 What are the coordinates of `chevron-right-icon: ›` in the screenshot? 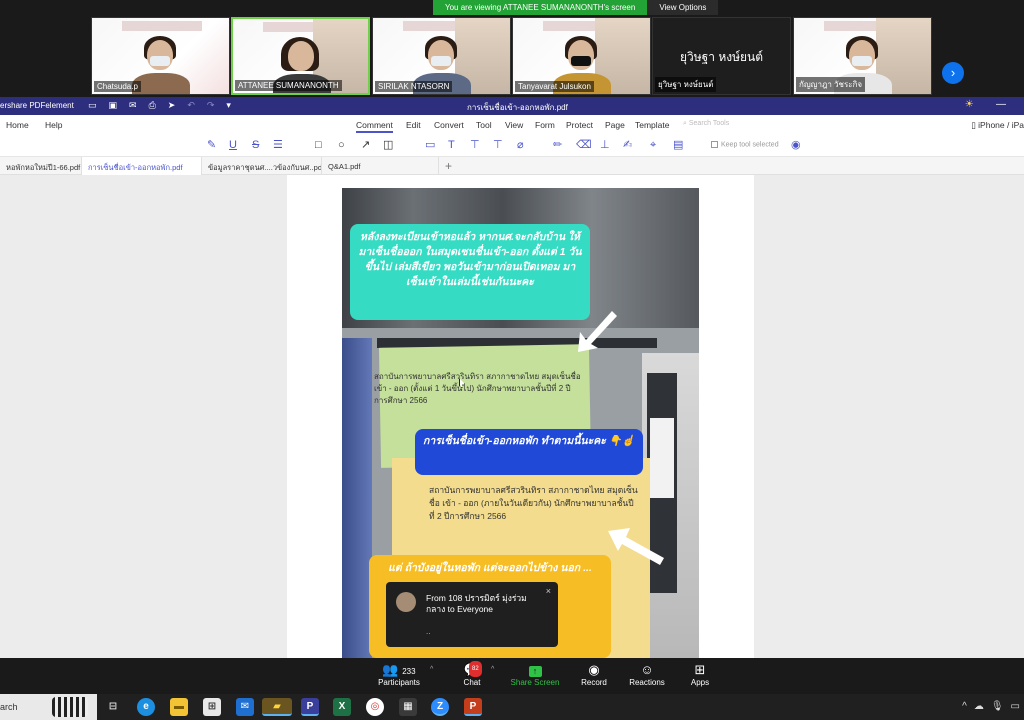 It's located at (953, 73).